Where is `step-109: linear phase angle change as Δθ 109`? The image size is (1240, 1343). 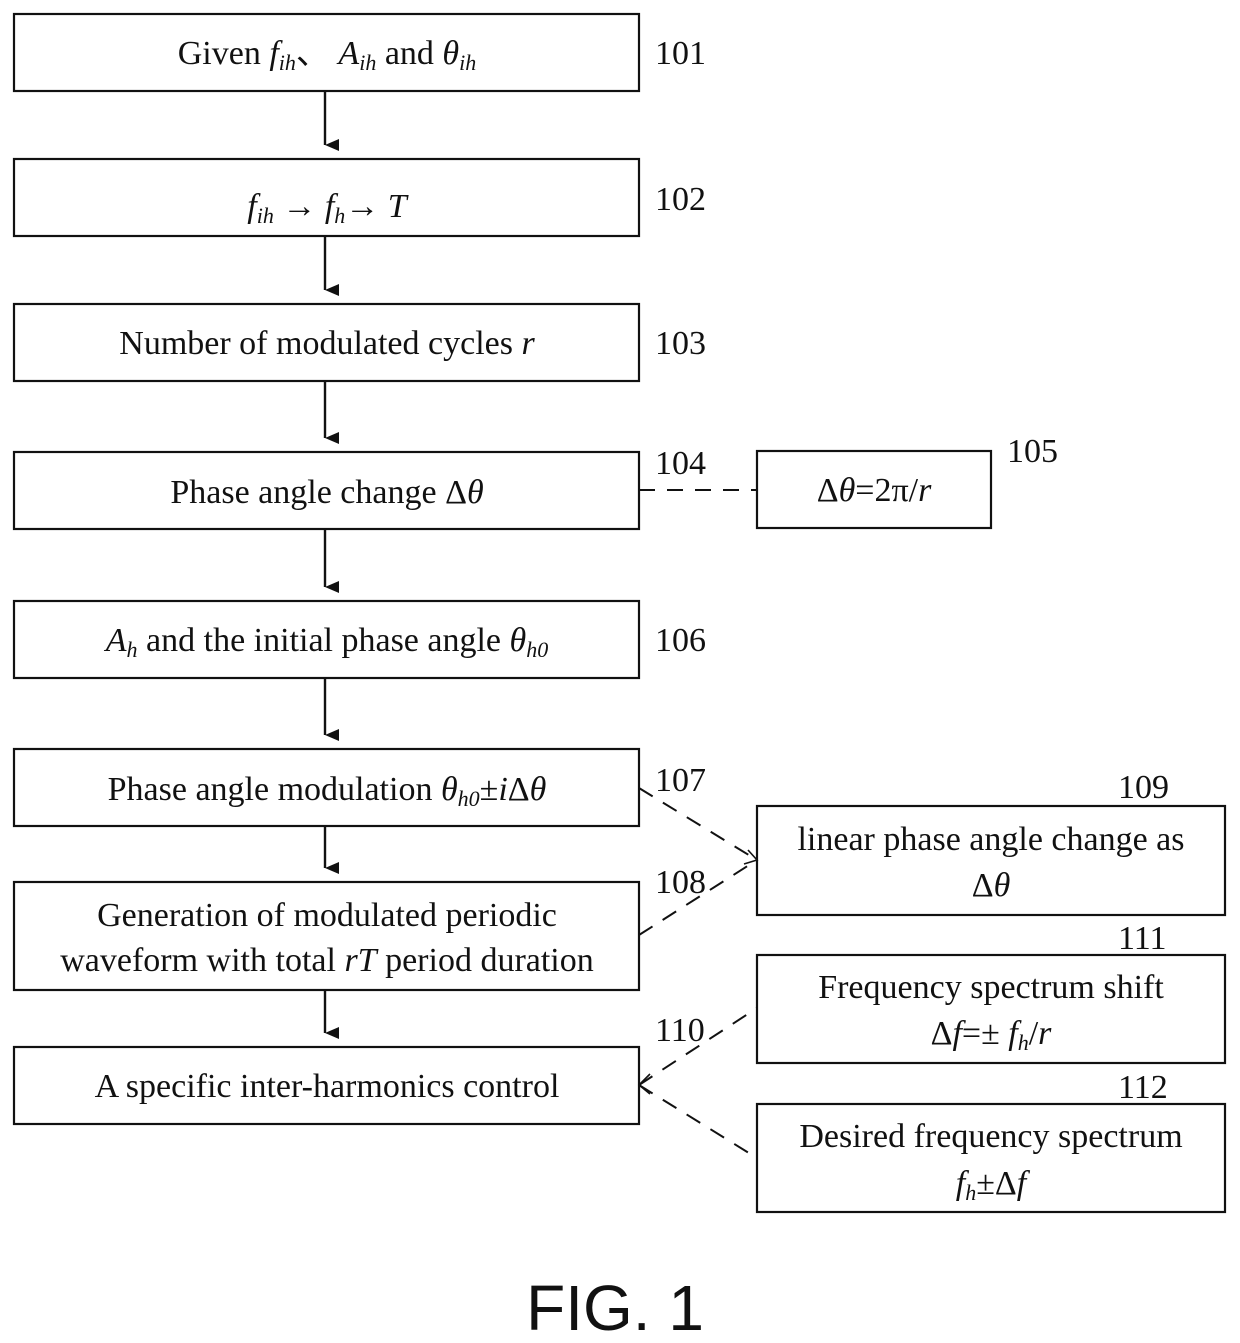
step-109: linear phase angle change as Δθ 109 is located at coordinates (991, 843).